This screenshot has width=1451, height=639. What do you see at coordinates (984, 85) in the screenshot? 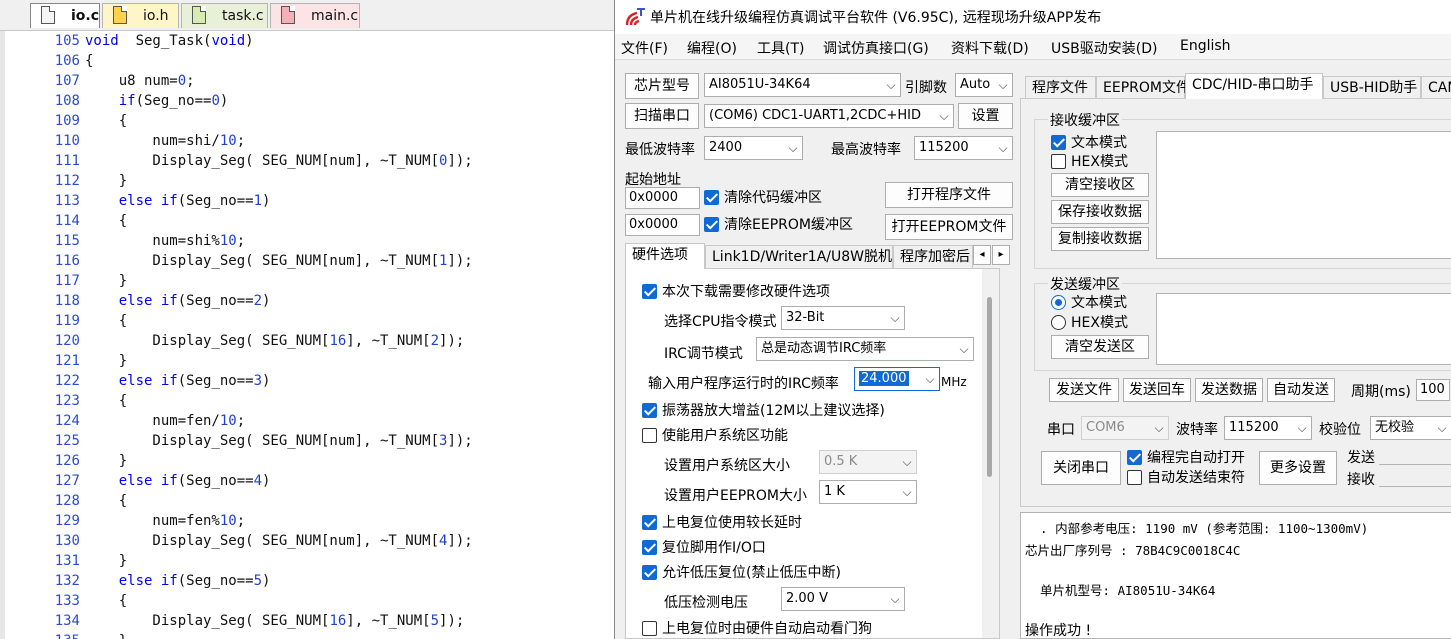
I see `pins-select: Auto ⌵` at bounding box center [984, 85].